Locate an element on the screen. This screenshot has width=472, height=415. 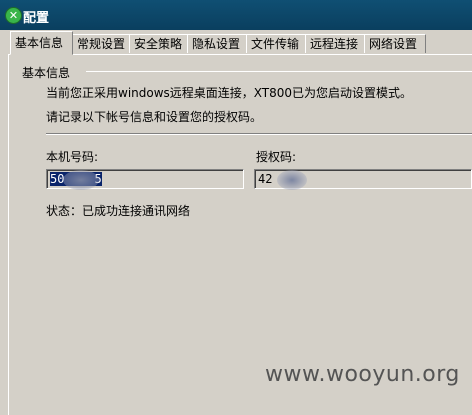
machine-code-field: 505 is located at coordinates (145, 179).